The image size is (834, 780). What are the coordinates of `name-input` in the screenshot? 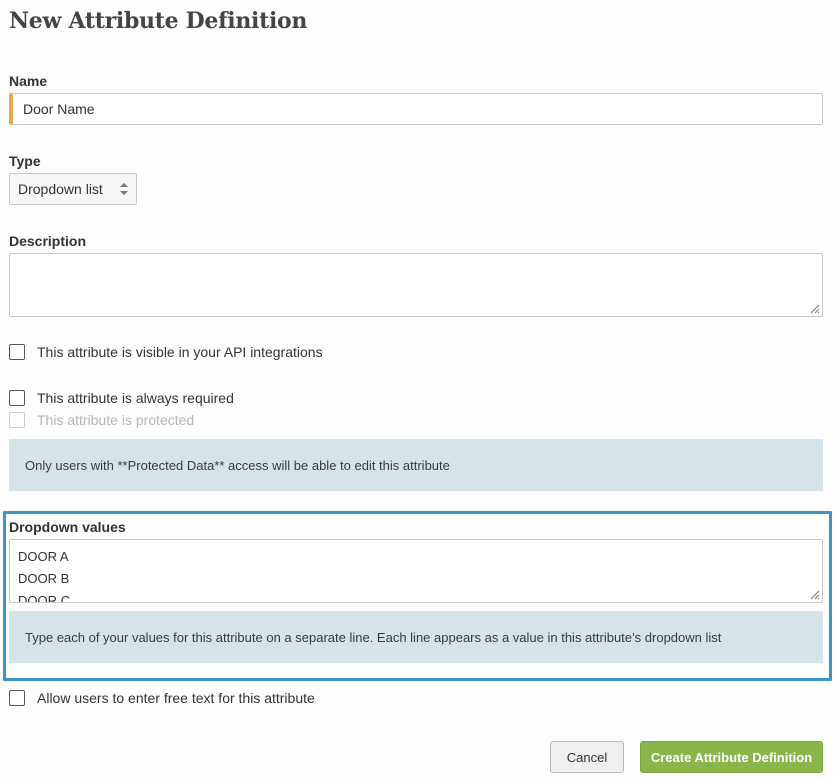 It's located at (416, 109).